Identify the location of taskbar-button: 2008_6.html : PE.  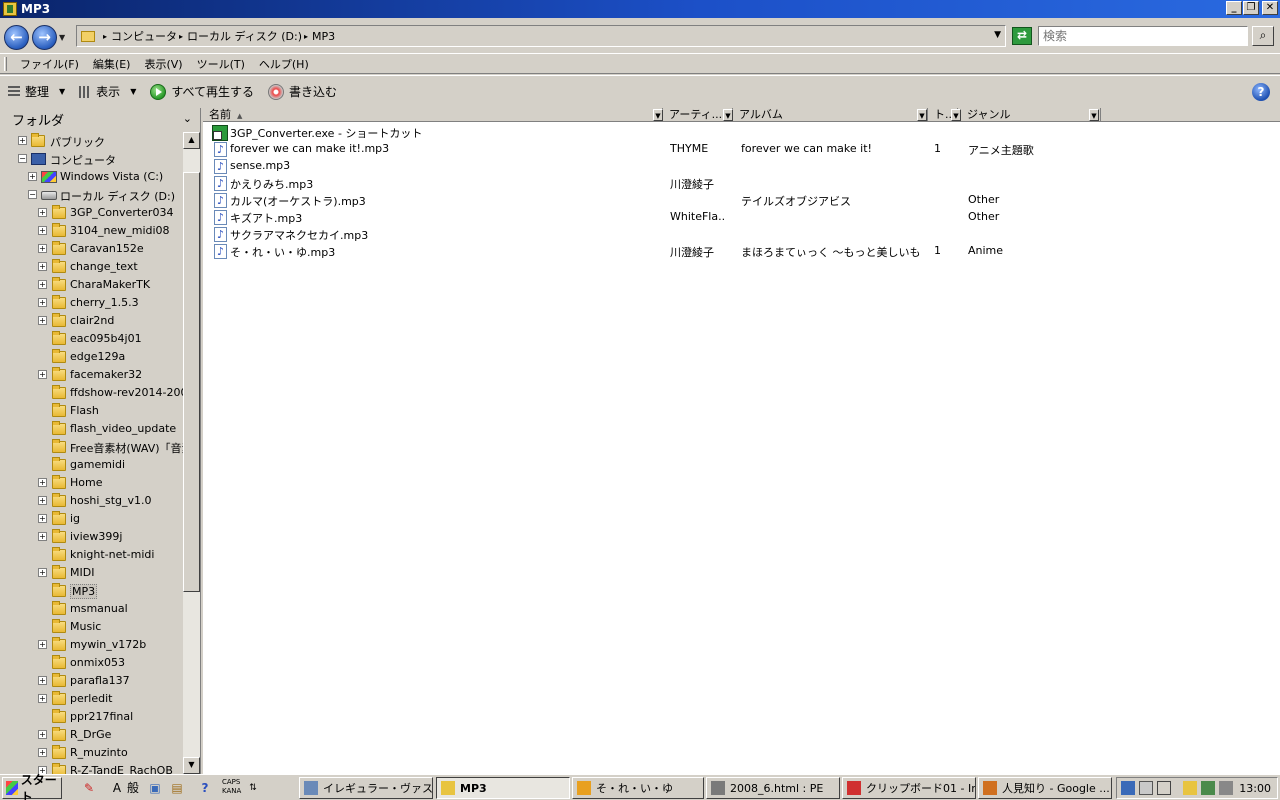
(773, 788).